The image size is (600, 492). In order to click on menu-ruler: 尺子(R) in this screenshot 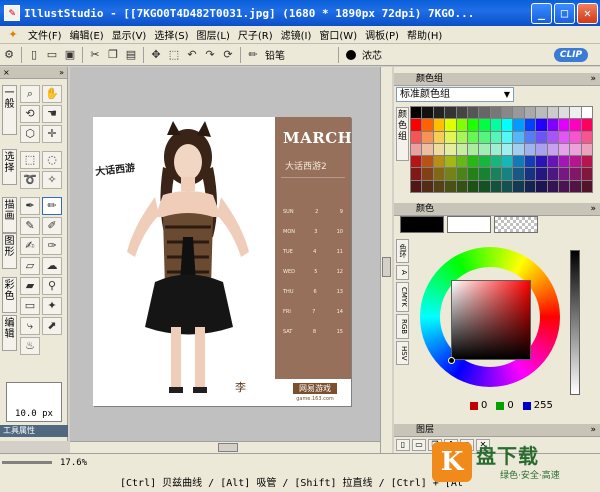, I will do `click(255, 34)`.